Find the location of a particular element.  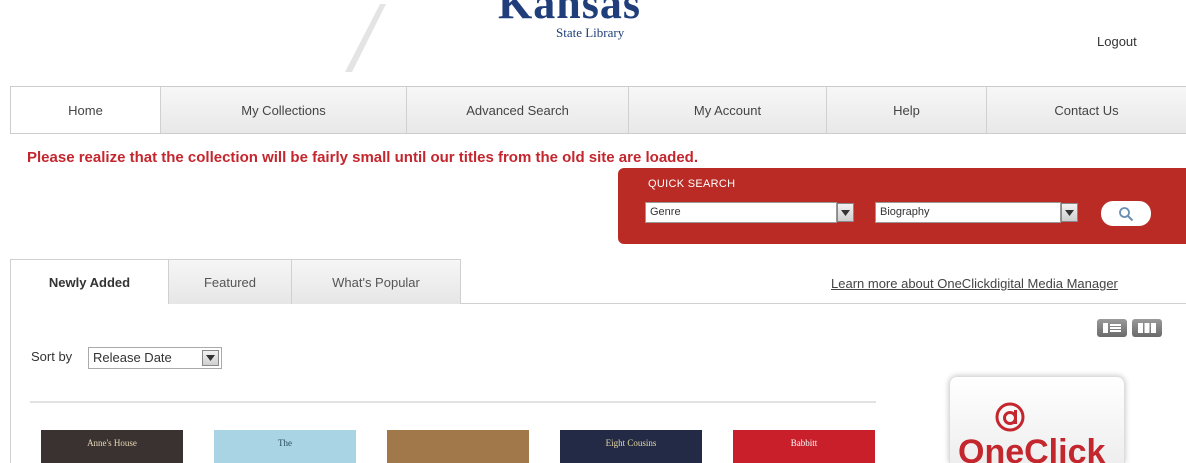

oneclick-promo-tile: OneClick is located at coordinates (1037, 419).